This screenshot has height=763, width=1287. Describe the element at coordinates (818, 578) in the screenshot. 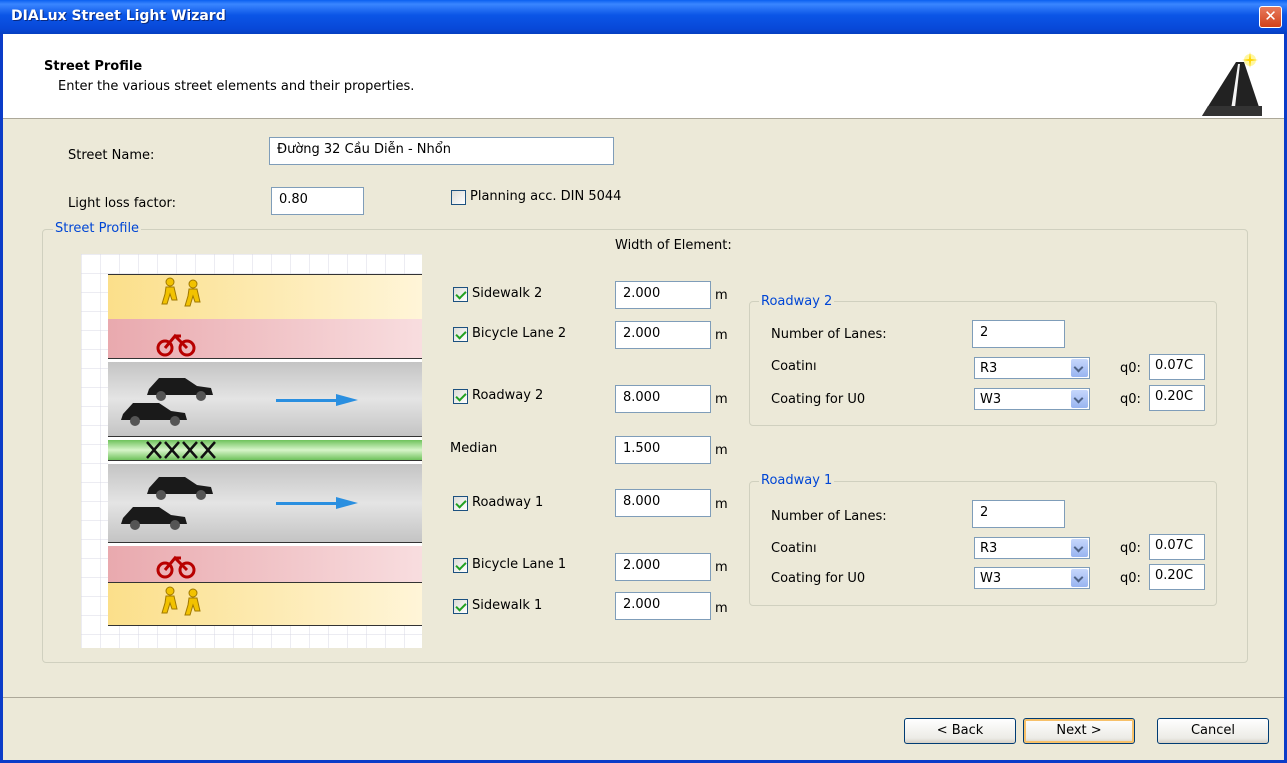

I see `roadway-1-coating-u0-label: Coating for U0` at that location.